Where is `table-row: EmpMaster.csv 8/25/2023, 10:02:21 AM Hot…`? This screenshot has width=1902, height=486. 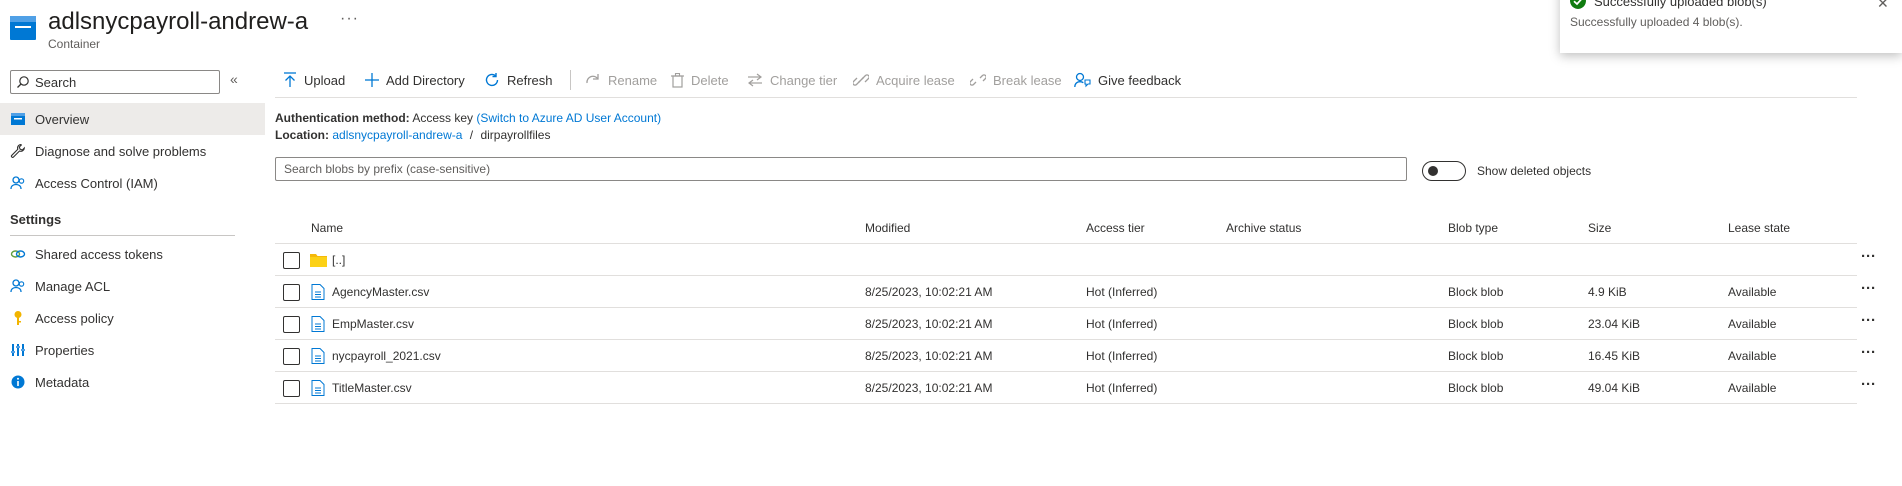 table-row: EmpMaster.csv 8/25/2023, 10:02:21 AM Hot… is located at coordinates (1075, 324).